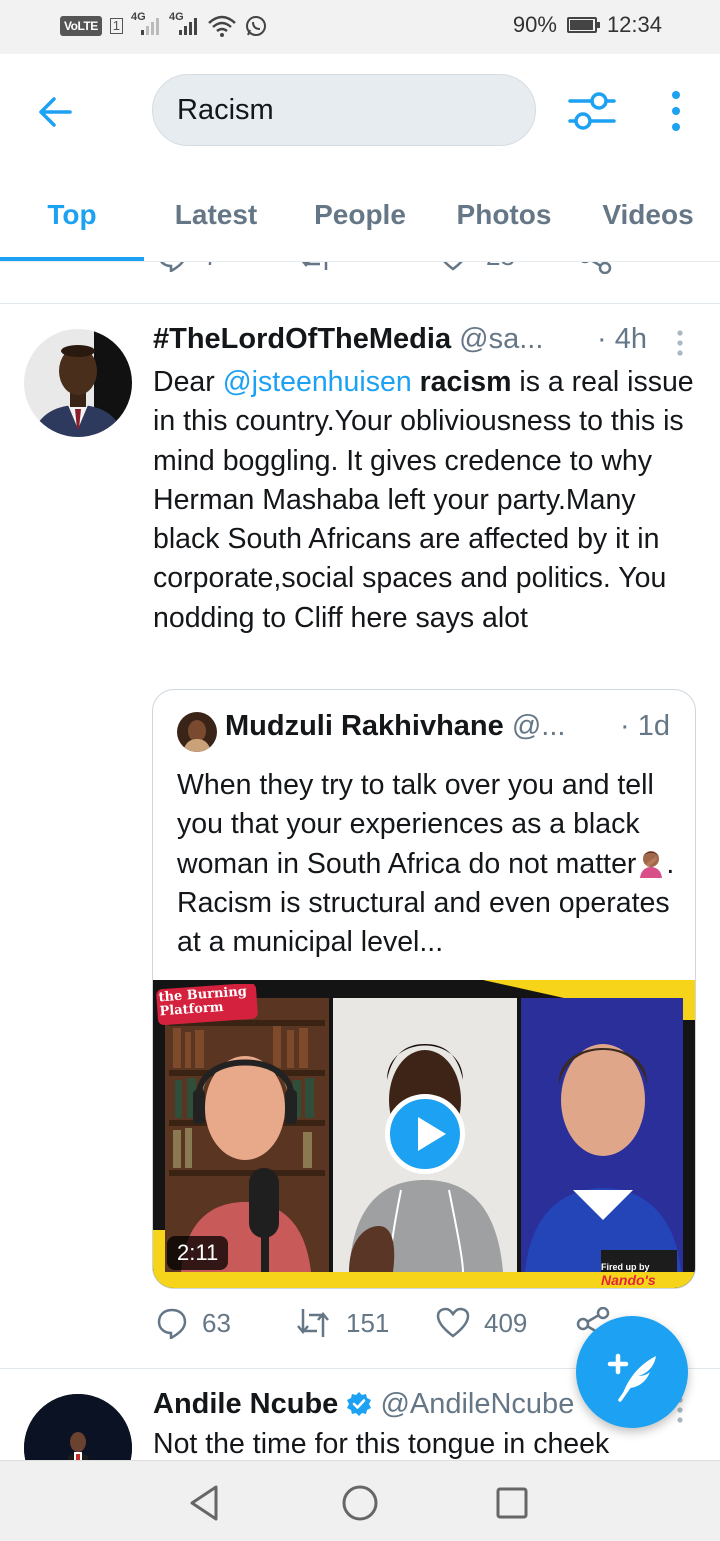 The image size is (720, 1541). I want to click on video-duration: 2:11, so click(198, 1253).